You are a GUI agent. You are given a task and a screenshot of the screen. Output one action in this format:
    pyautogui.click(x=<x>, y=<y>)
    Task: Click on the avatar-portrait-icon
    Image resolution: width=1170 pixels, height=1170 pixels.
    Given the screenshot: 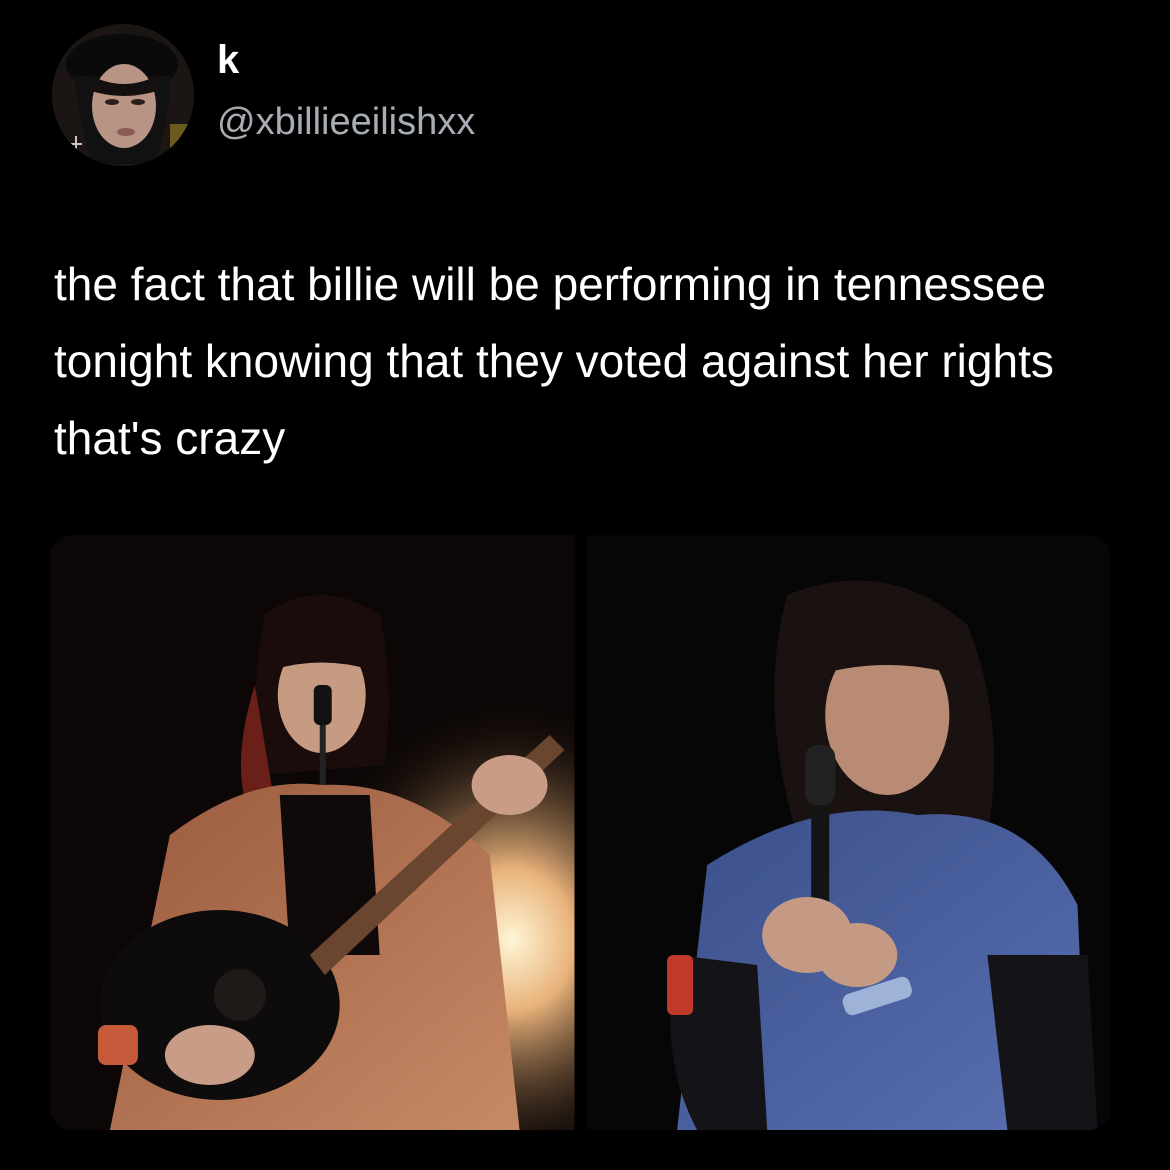 What is the action you would take?
    pyautogui.click(x=123, y=95)
    